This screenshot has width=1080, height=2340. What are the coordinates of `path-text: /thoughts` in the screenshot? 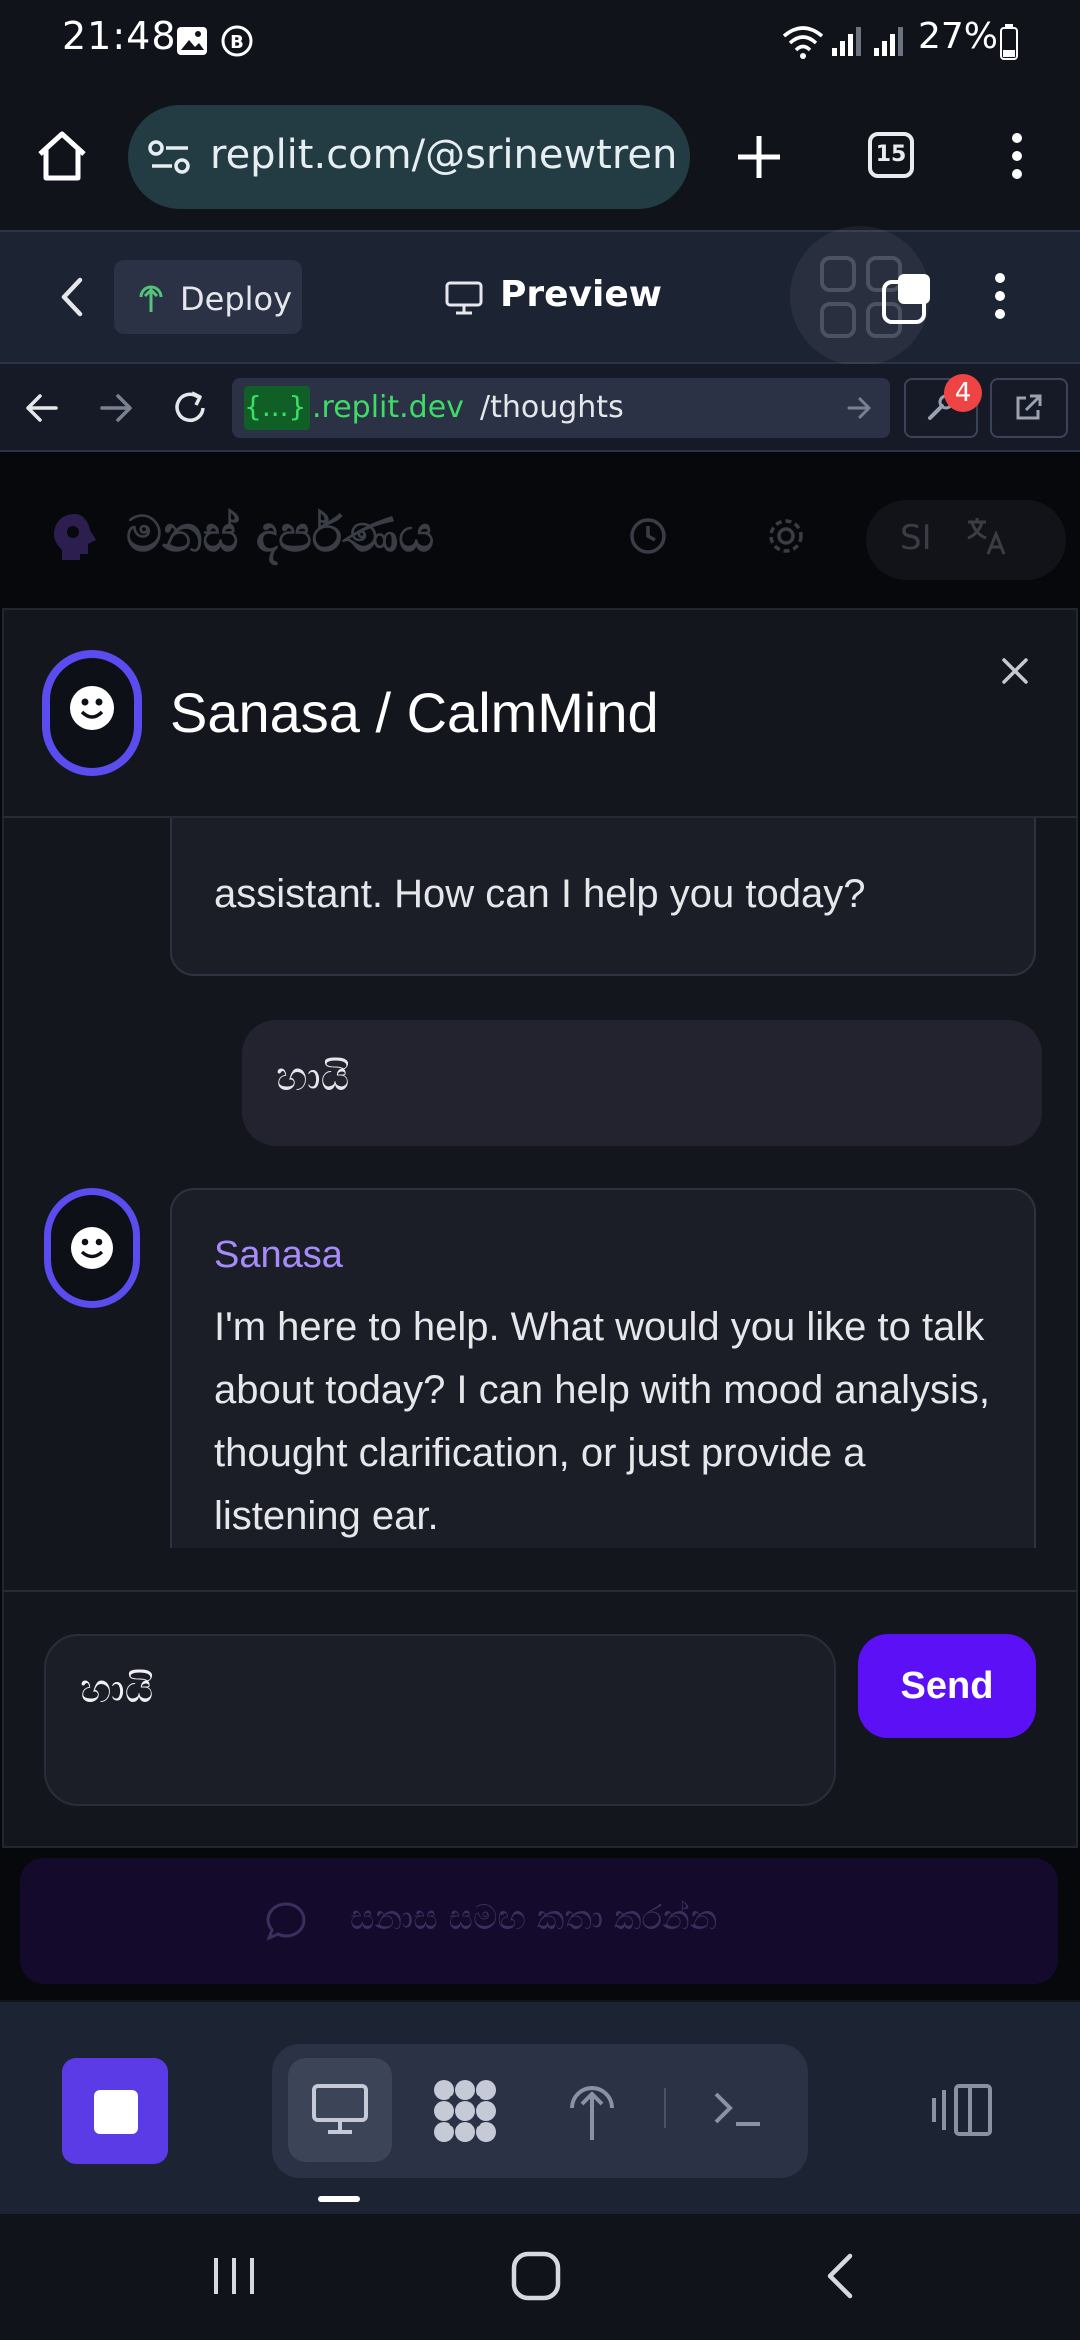 It's located at (552, 407).